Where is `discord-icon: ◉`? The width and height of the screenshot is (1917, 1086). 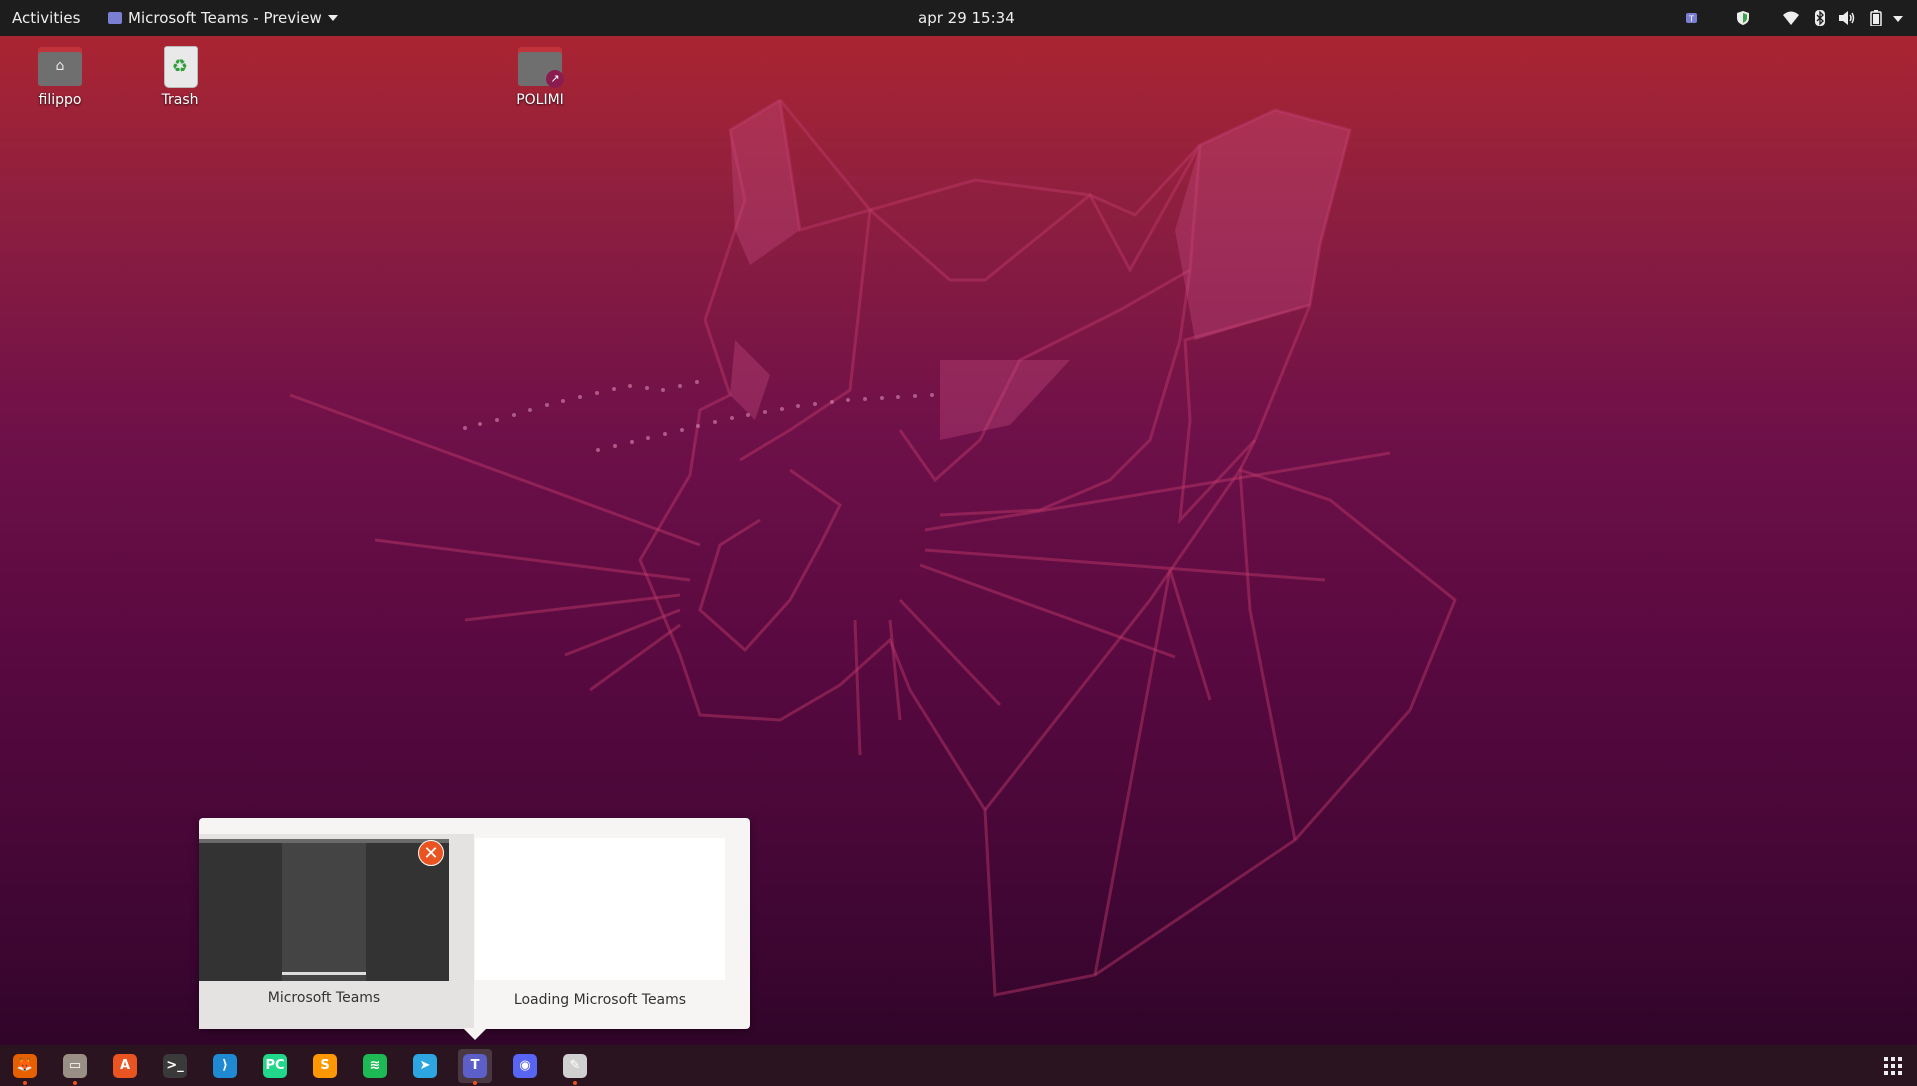
discord-icon: ◉ is located at coordinates (525, 1066).